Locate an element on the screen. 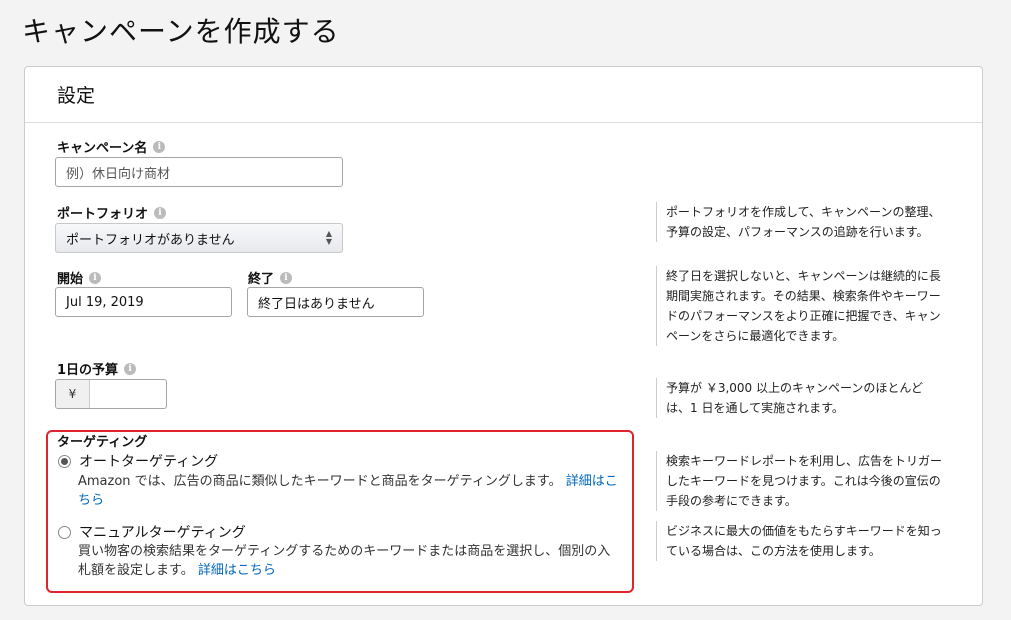 The height and width of the screenshot is (620, 1011). portfolio-select: ポートフォリオがありません ▲ ▼ is located at coordinates (199, 238).